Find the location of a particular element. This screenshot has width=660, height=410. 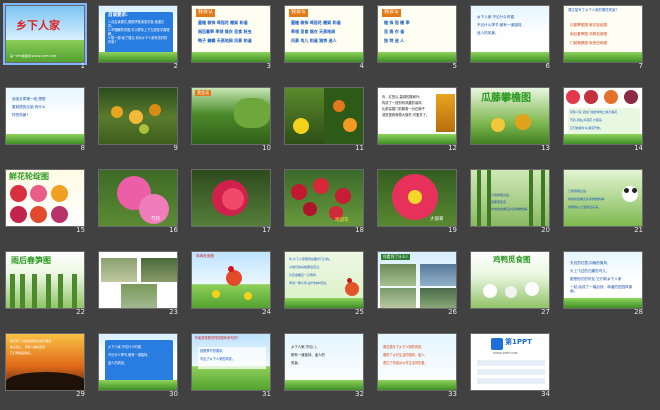

slide-line: 鸡,乡下人家照例总要养几只的。 is located at coordinates (310, 259).